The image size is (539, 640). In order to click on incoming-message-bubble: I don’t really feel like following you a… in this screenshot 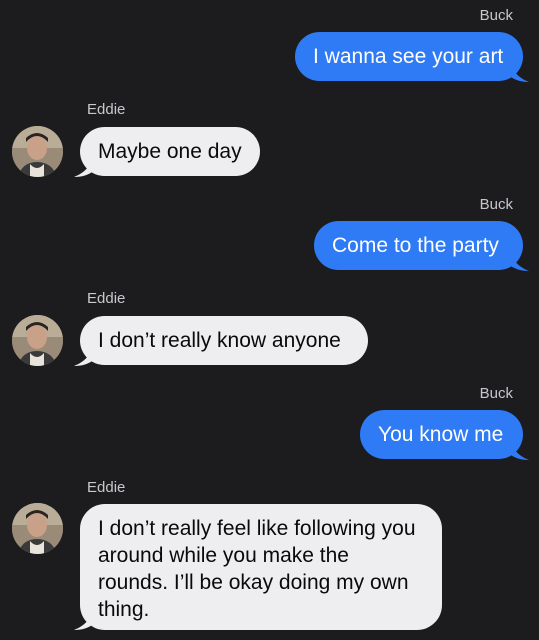, I will do `click(261, 567)`.